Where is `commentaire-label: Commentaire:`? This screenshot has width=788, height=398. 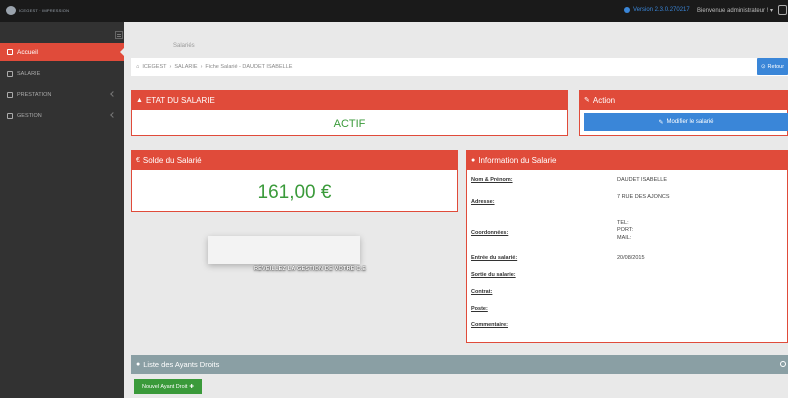
commentaire-label: Commentaire: is located at coordinates (489, 325).